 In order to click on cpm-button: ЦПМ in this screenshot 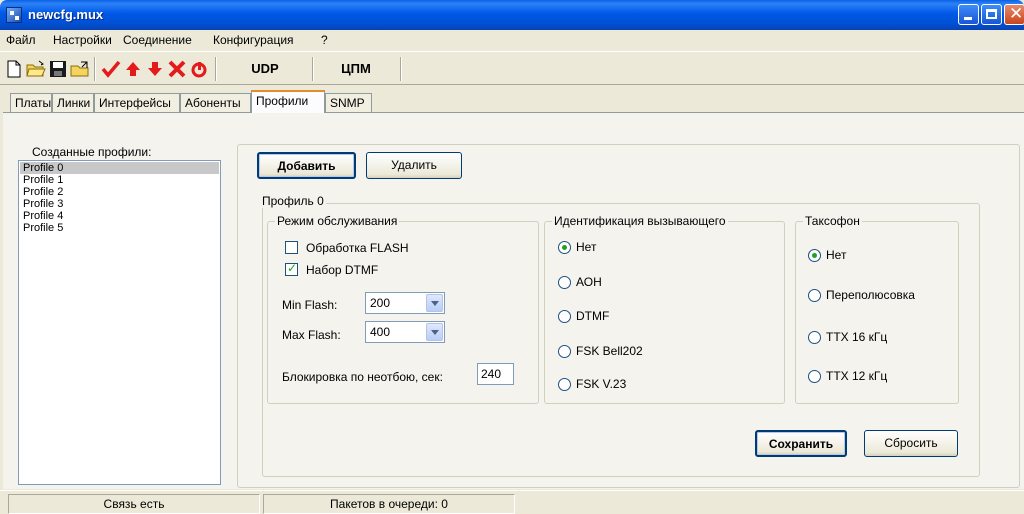, I will do `click(356, 68)`.